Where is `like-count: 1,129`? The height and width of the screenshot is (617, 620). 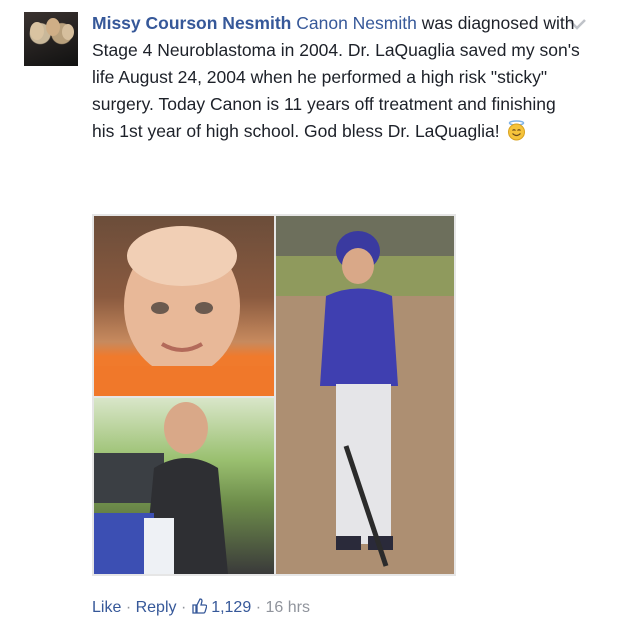 like-count: 1,129 is located at coordinates (231, 607).